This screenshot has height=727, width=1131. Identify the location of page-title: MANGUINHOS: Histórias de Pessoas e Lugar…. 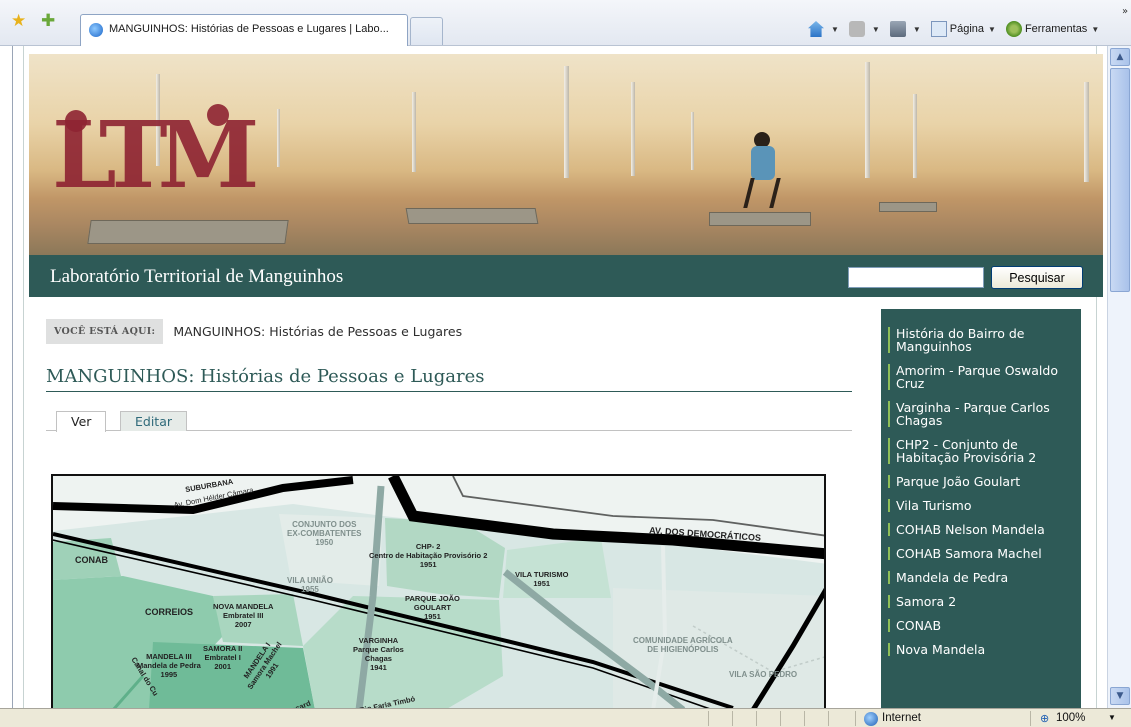
(449, 379).